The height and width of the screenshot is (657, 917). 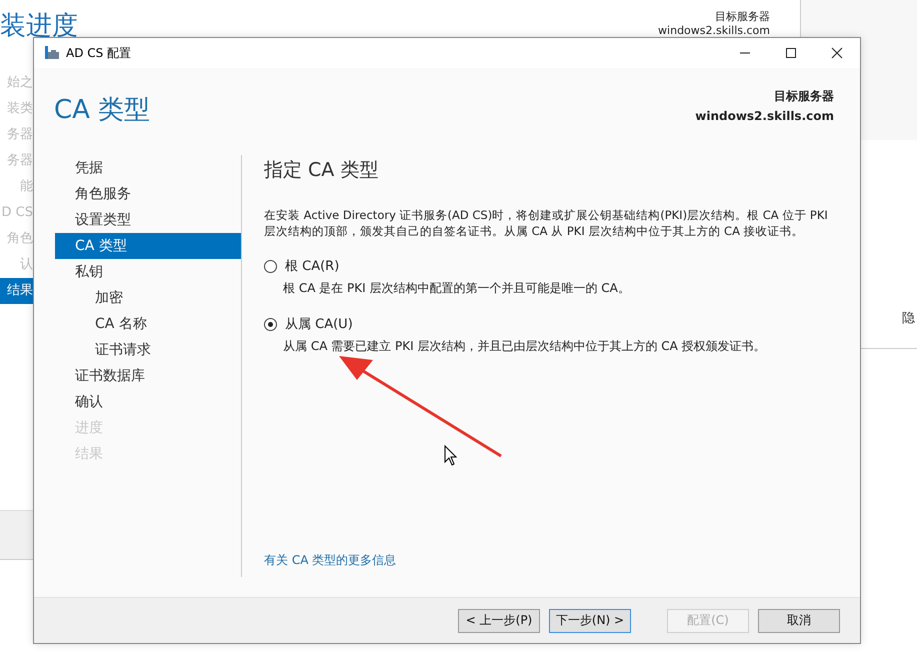 What do you see at coordinates (99, 53) in the screenshot?
I see `window-title: AD CS 配置` at bounding box center [99, 53].